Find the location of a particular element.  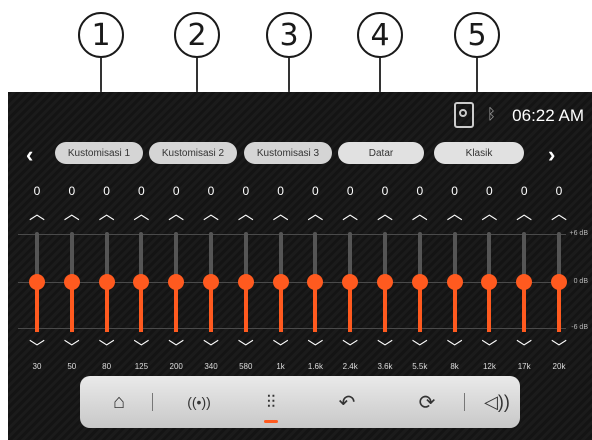

callout-4: 4 is located at coordinates (380, 35).